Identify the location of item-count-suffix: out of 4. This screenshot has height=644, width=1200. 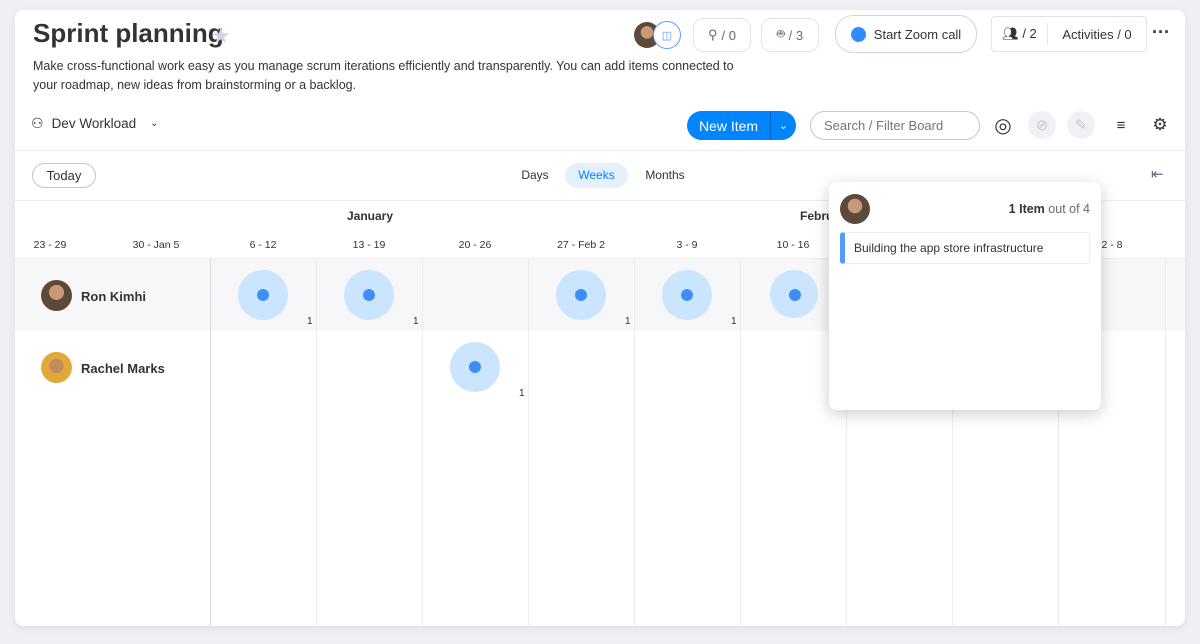
(1069, 209).